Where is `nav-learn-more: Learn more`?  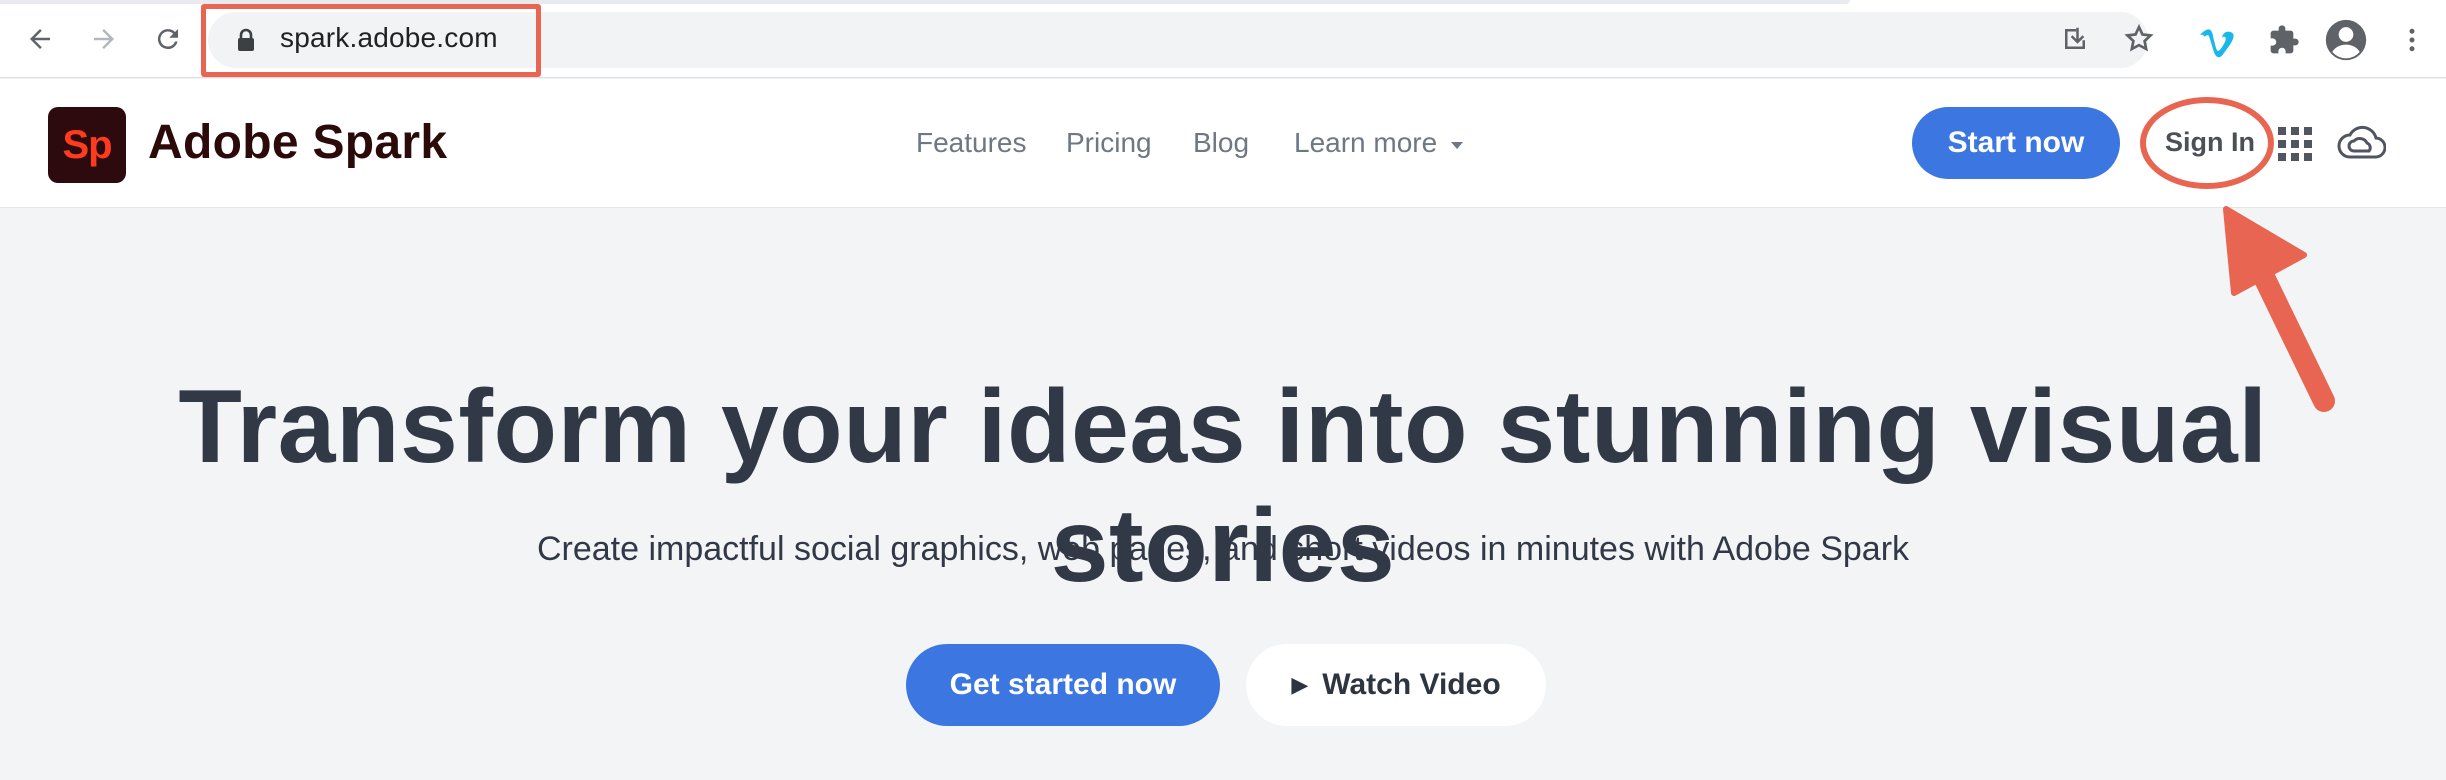
nav-learn-more: Learn more is located at coordinates (1379, 143).